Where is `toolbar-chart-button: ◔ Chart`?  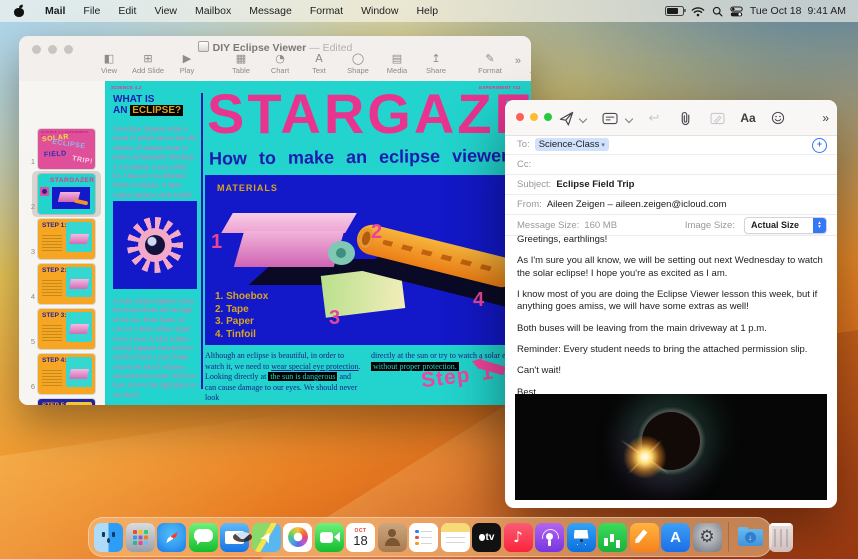
toolbar-chart-button: ◔ Chart is located at coordinates (280, 64).